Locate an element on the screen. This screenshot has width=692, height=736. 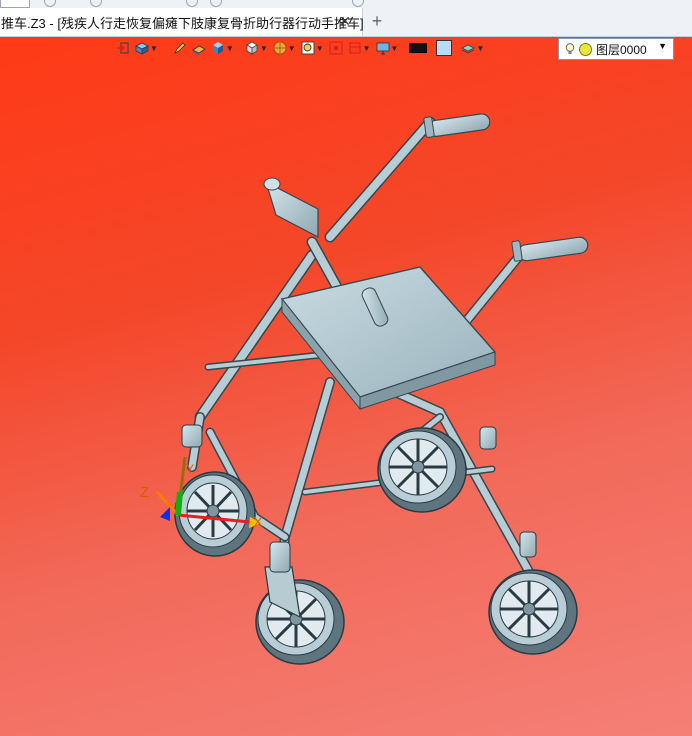
command-input-fragment is located at coordinates (15, 4).